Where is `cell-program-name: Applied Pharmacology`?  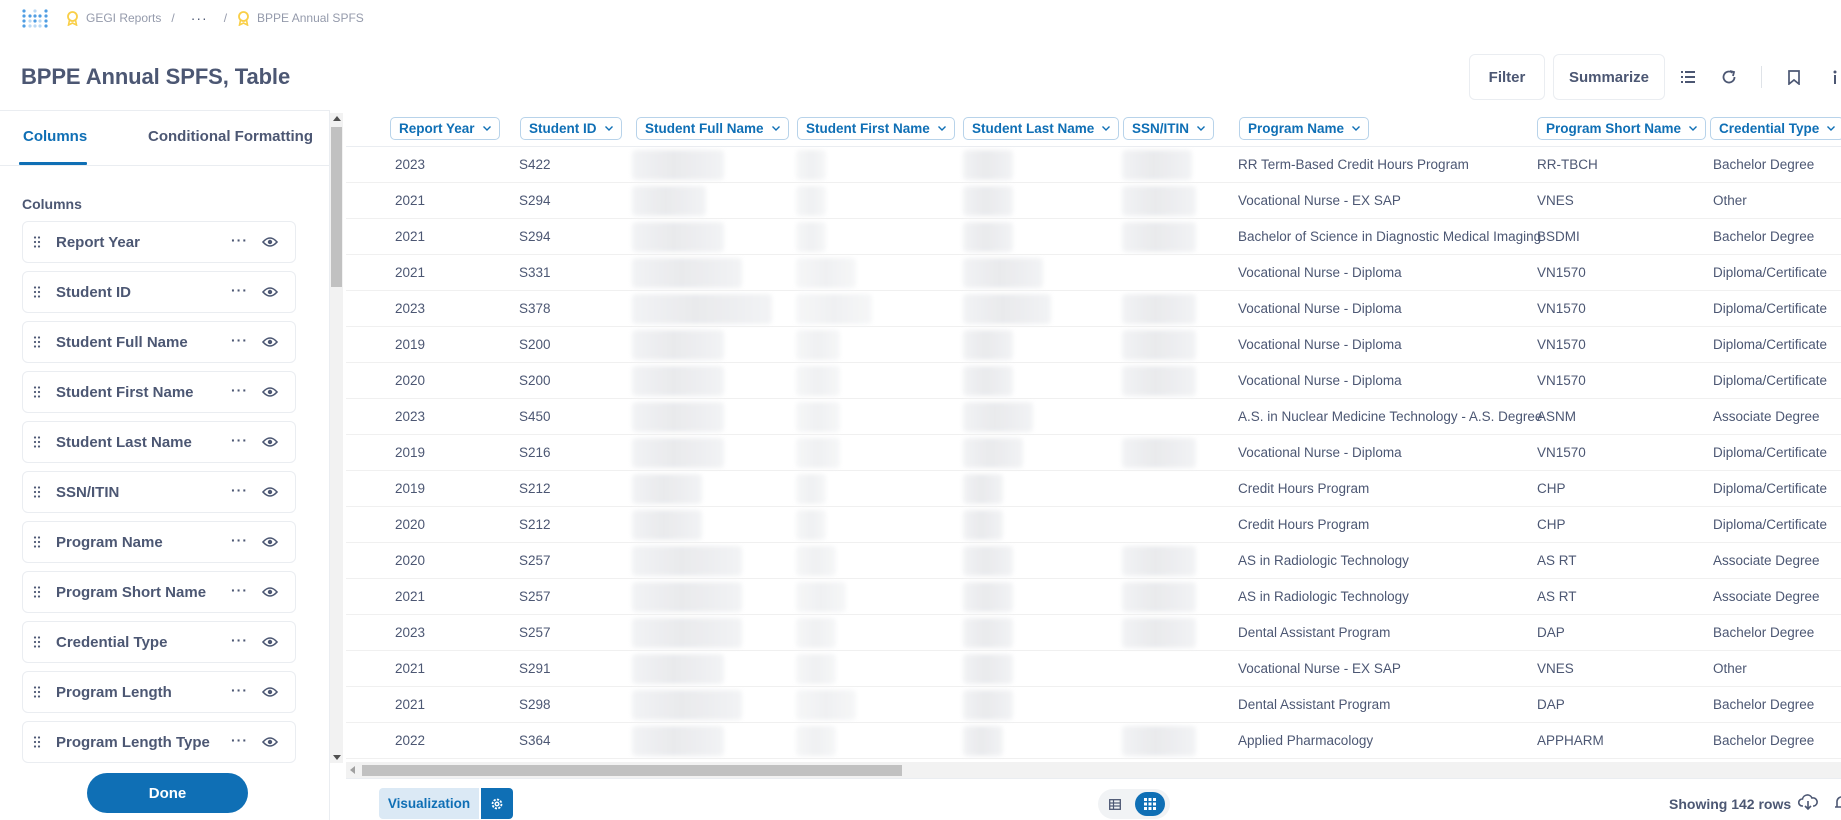
cell-program-name: Applied Pharmacology is located at coordinates (1305, 740).